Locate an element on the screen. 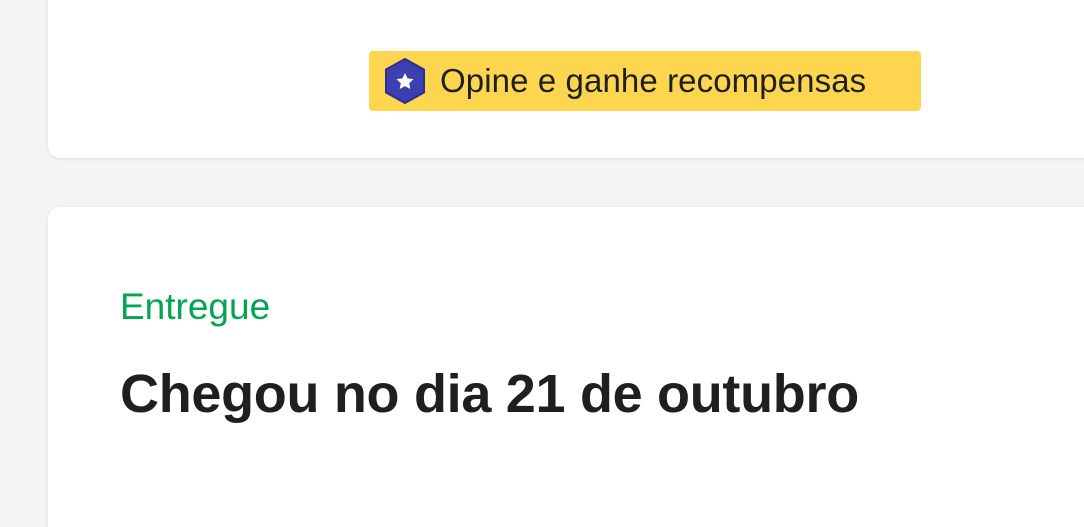 Image resolution: width=1084 pixels, height=527 pixels. reward-label: Opine e ganhe recompensas is located at coordinates (653, 80).